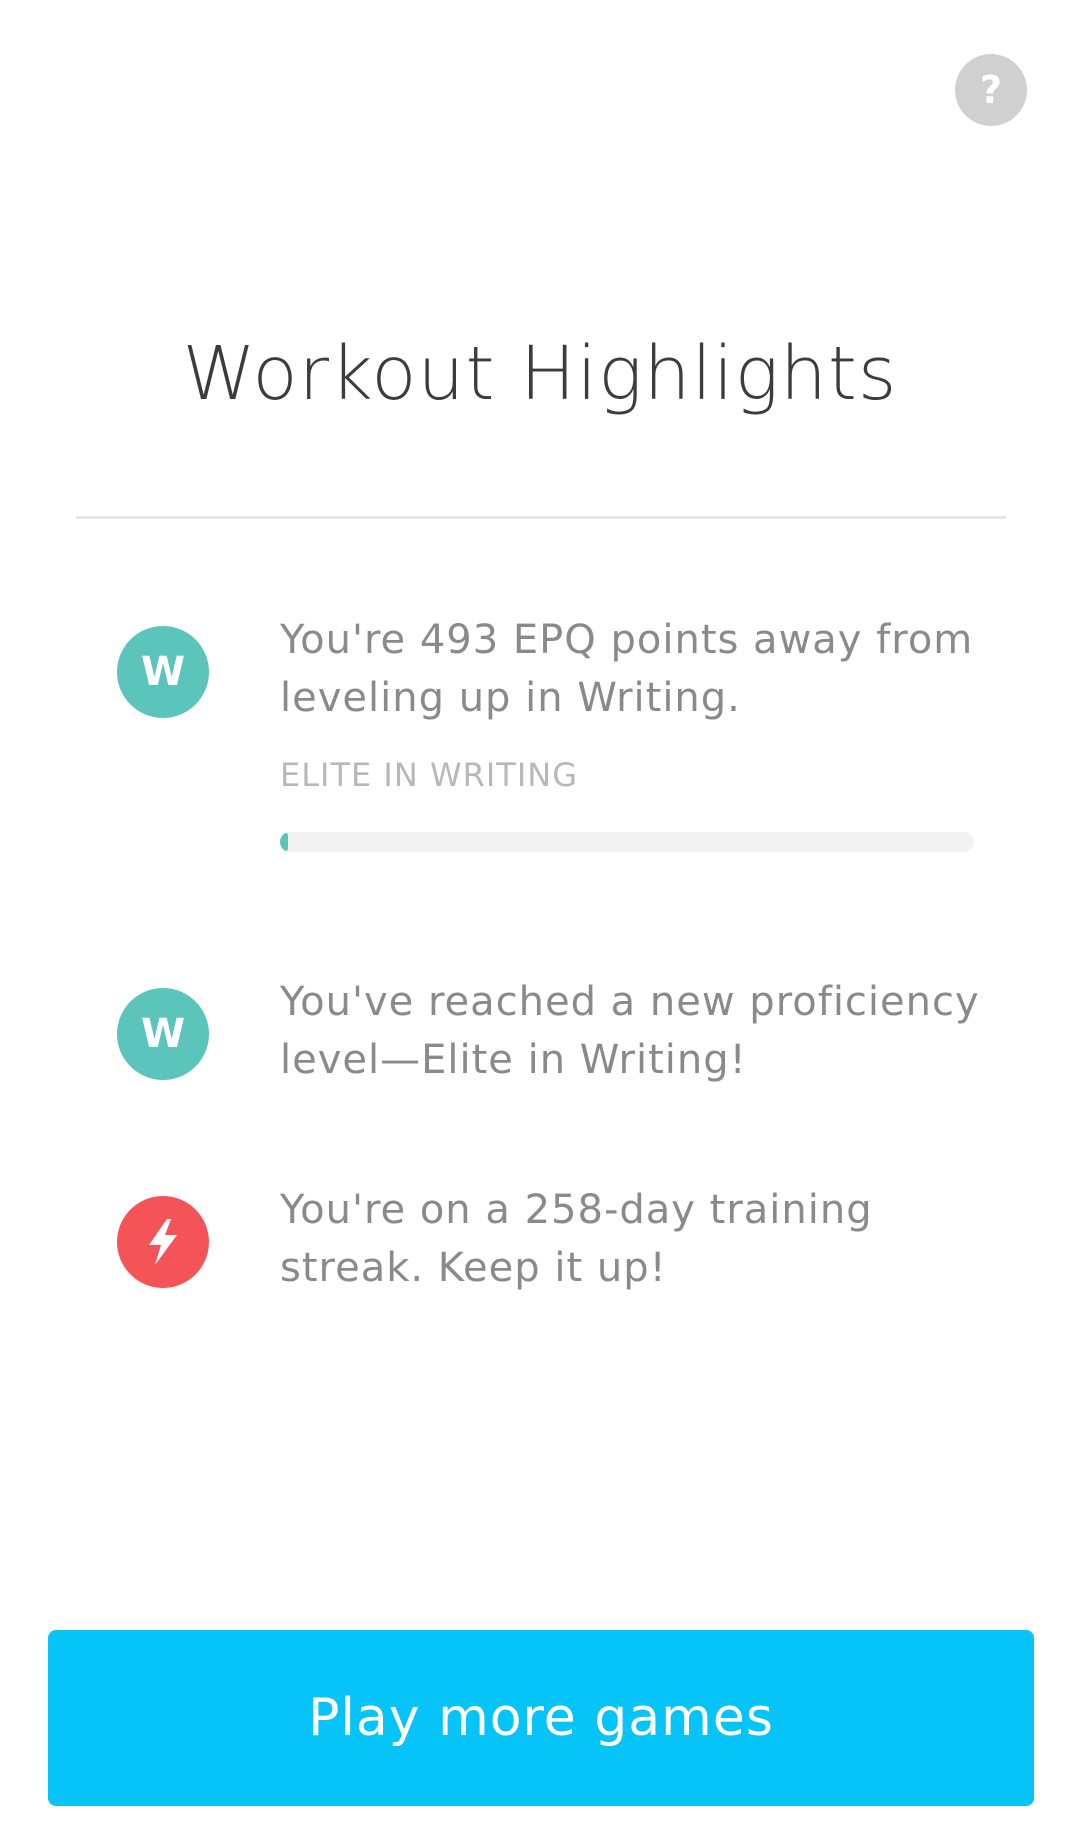  I want to click on page-title: Workout Highlights, so click(540, 374).